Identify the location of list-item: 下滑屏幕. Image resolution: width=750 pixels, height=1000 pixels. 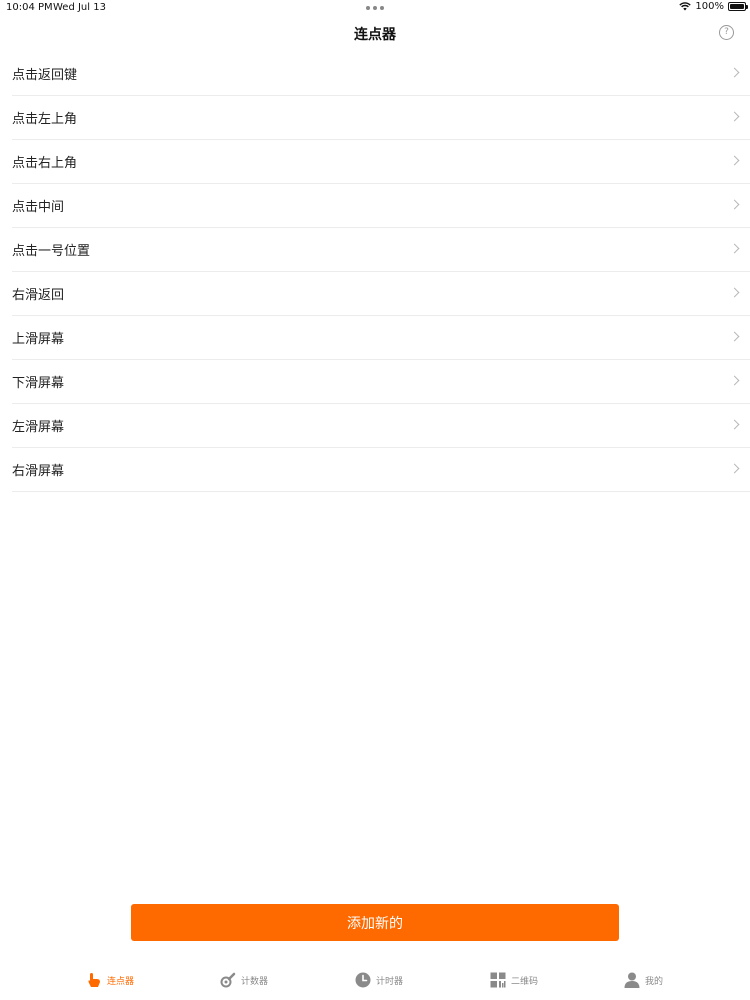
(381, 382).